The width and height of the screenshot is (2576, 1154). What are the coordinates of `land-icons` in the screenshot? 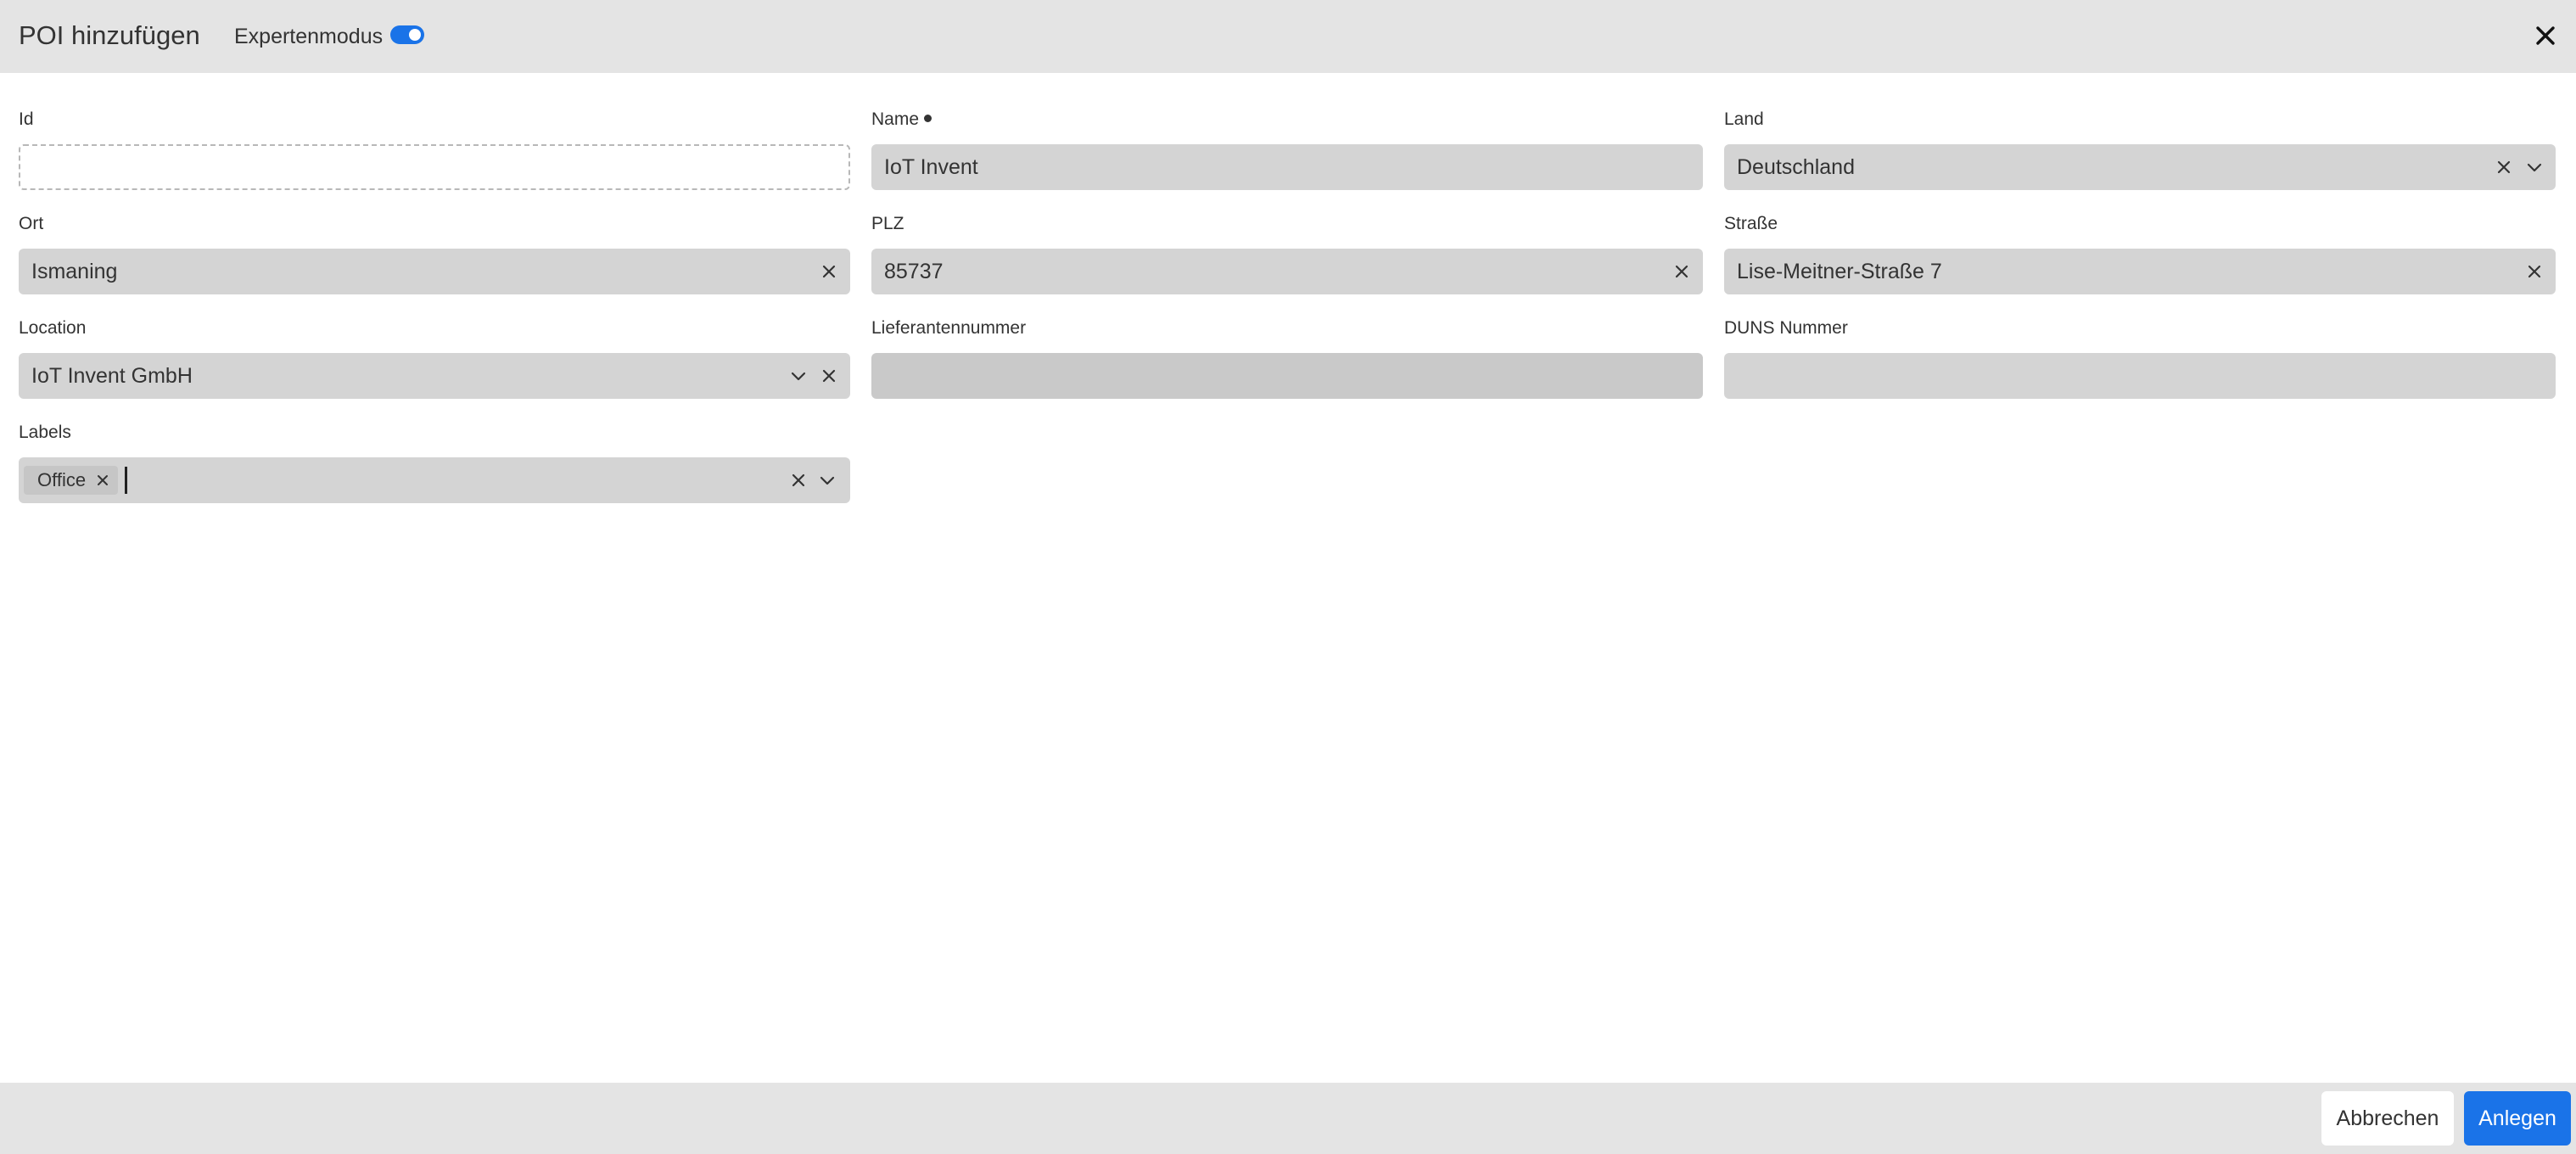 It's located at (2519, 167).